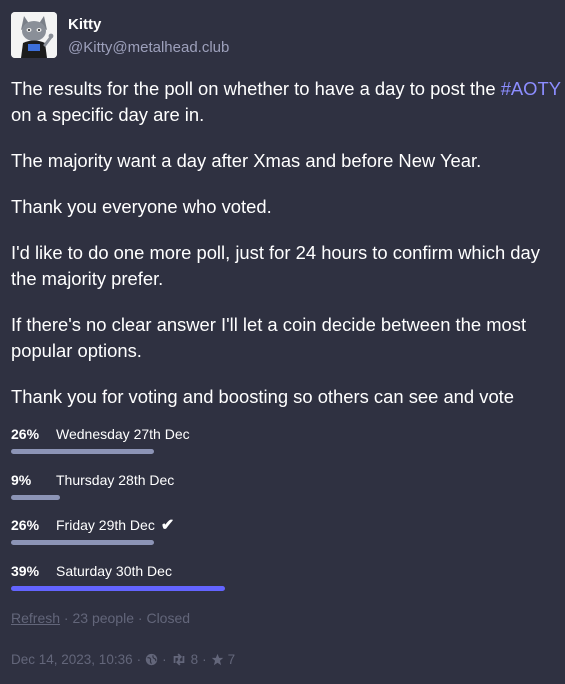  Describe the element at coordinates (194, 659) in the screenshot. I see `boost-count: 8` at that location.